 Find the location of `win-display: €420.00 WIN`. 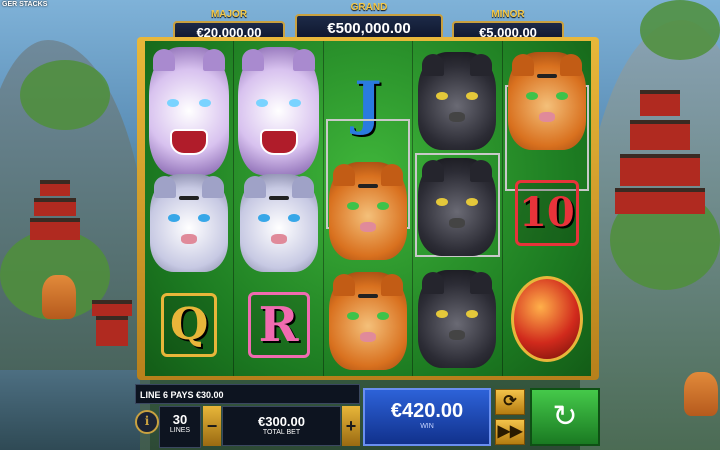

win-display: €420.00 WIN is located at coordinates (427, 417).